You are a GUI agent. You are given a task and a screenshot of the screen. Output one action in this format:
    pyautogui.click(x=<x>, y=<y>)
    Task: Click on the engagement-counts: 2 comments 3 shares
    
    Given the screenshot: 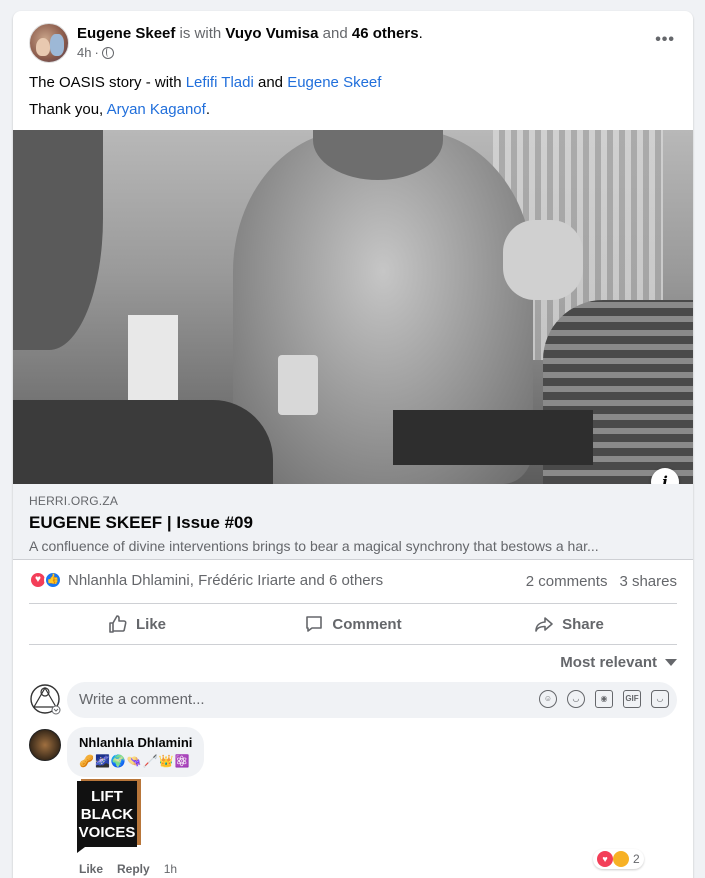 What is the action you would take?
    pyautogui.click(x=601, y=581)
    